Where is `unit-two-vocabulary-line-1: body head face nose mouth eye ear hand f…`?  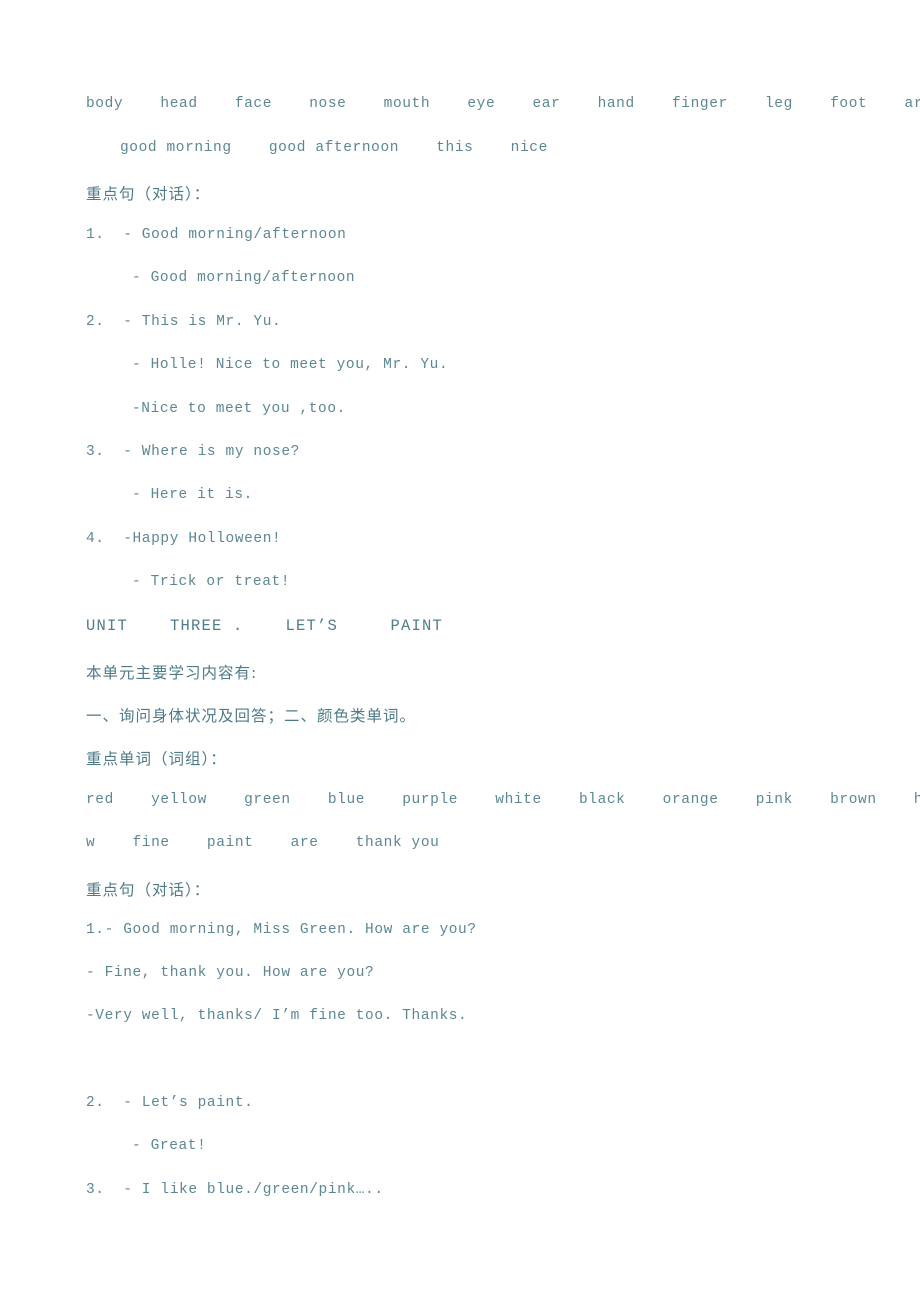
unit-two-vocabulary-line-1: body head face nose mouth eye ear hand f… is located at coordinates (503, 104).